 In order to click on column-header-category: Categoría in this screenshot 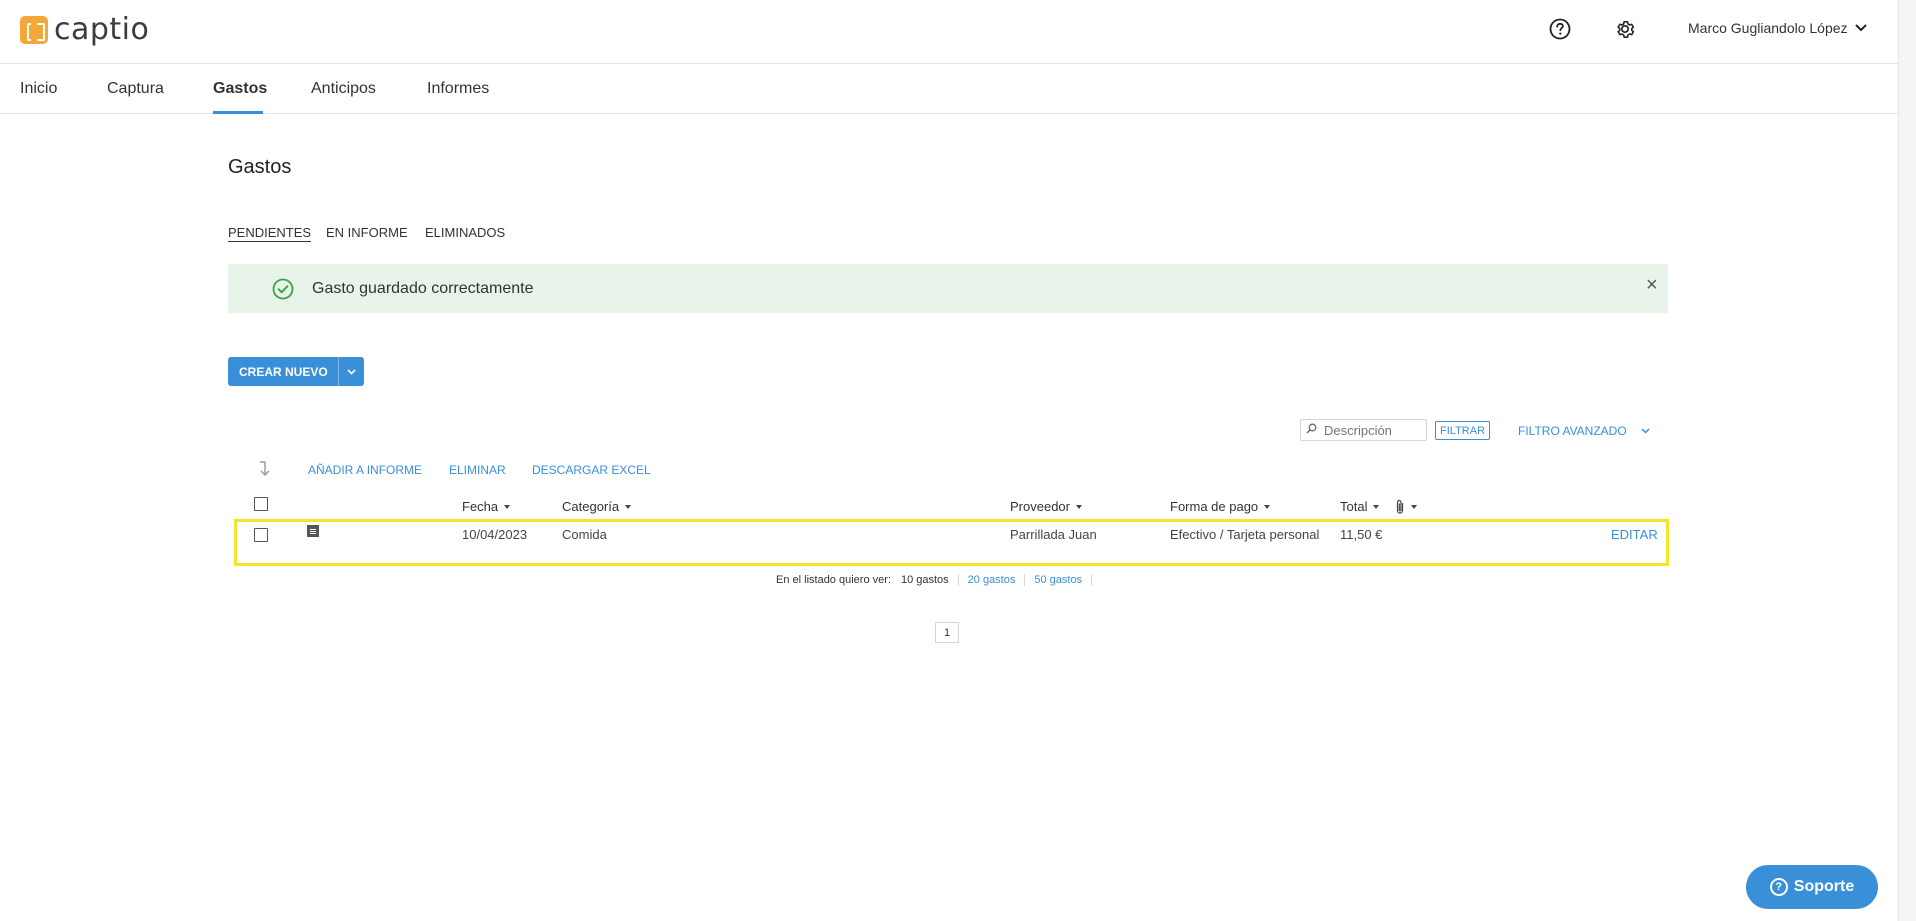, I will do `click(597, 506)`.